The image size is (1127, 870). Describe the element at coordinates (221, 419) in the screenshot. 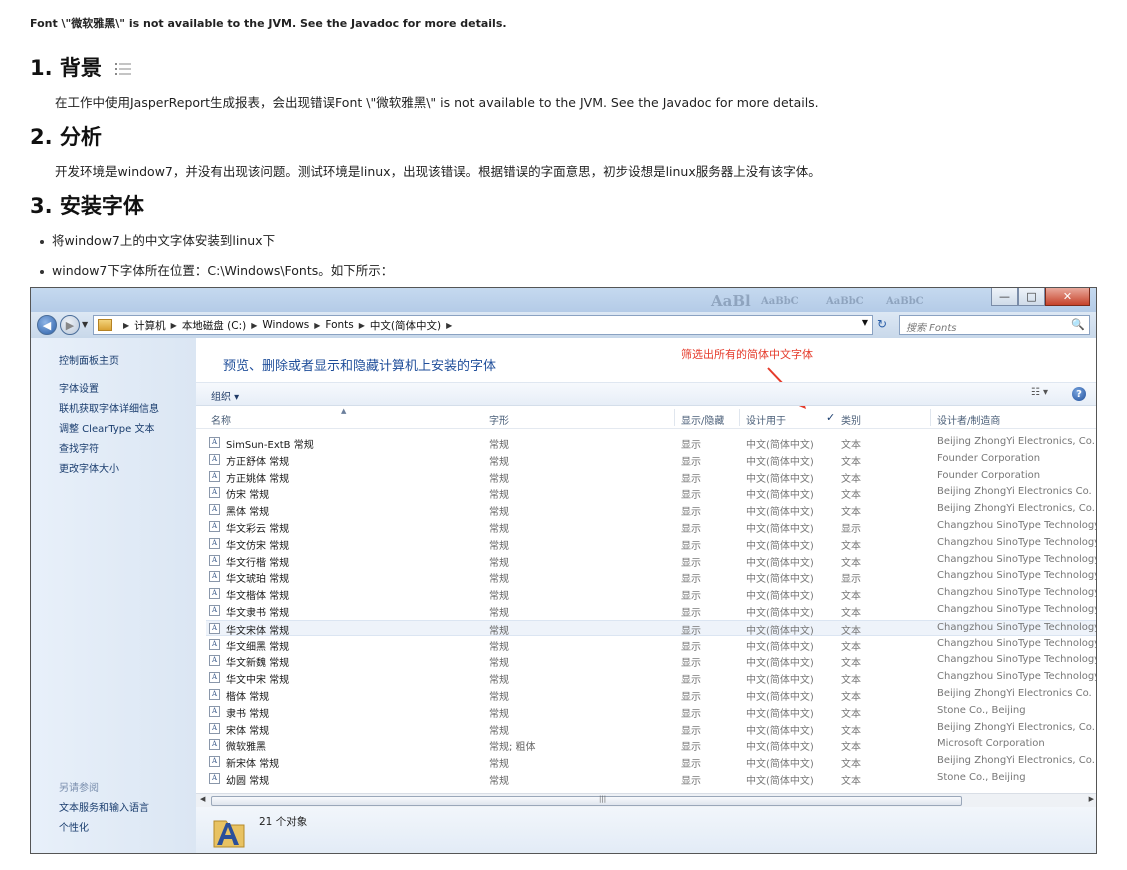

I see `column-name: 名称` at that location.